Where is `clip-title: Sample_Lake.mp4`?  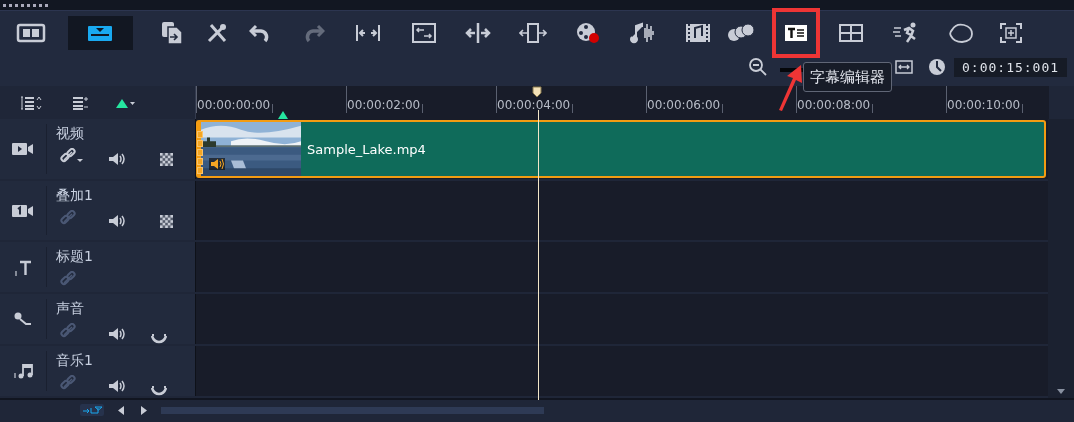
clip-title: Sample_Lake.mp4 is located at coordinates (366, 149).